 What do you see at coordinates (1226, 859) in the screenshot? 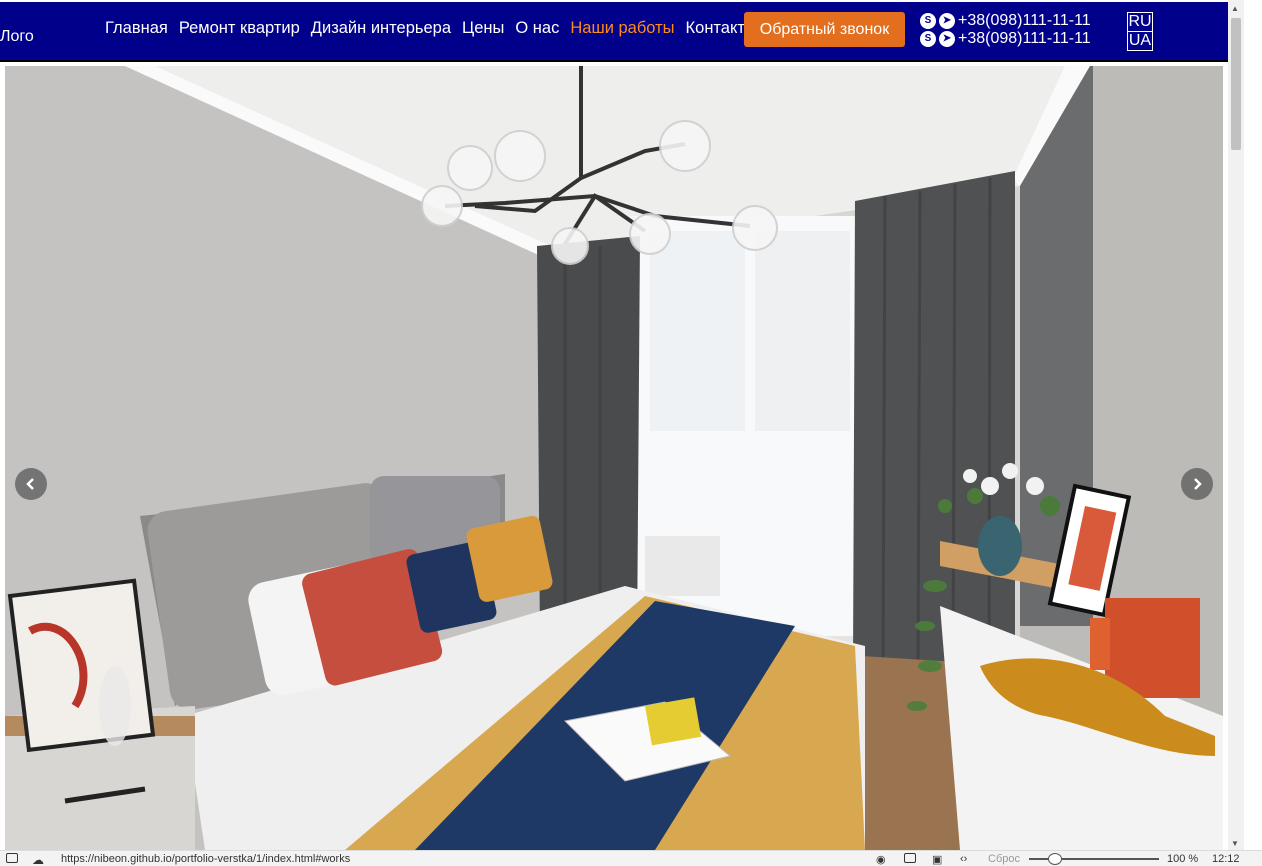
I see `clock: 12:12` at bounding box center [1226, 859].